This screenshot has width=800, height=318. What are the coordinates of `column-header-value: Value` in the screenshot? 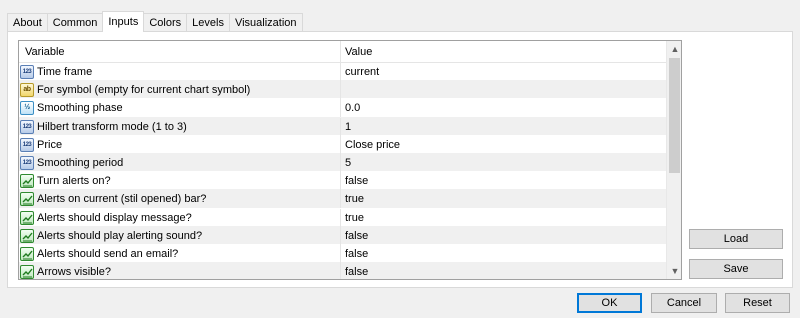 It's located at (503, 52).